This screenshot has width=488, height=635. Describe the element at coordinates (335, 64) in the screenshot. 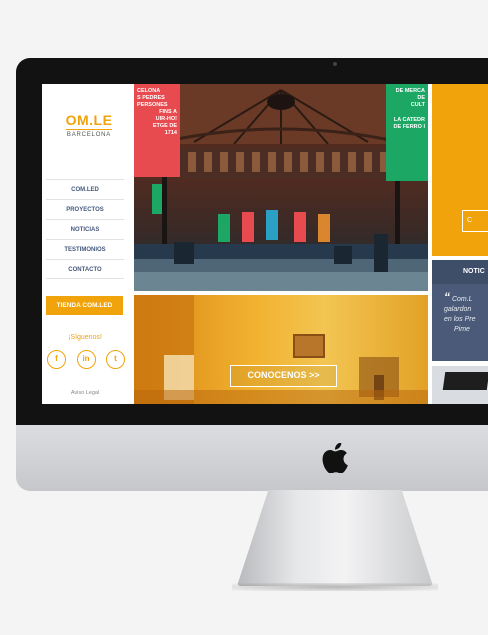

I see `camera-dot` at that location.